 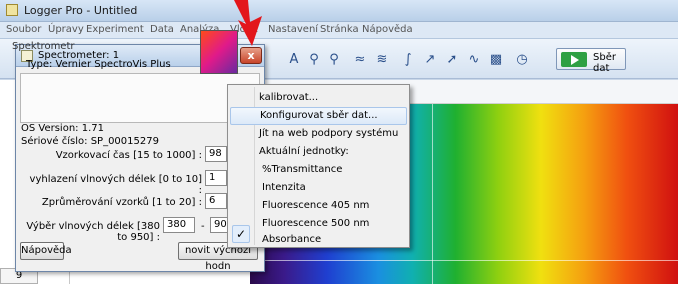 I want to click on menu-item-current-units-heading: Aktuální jednotky:, so click(x=304, y=151).